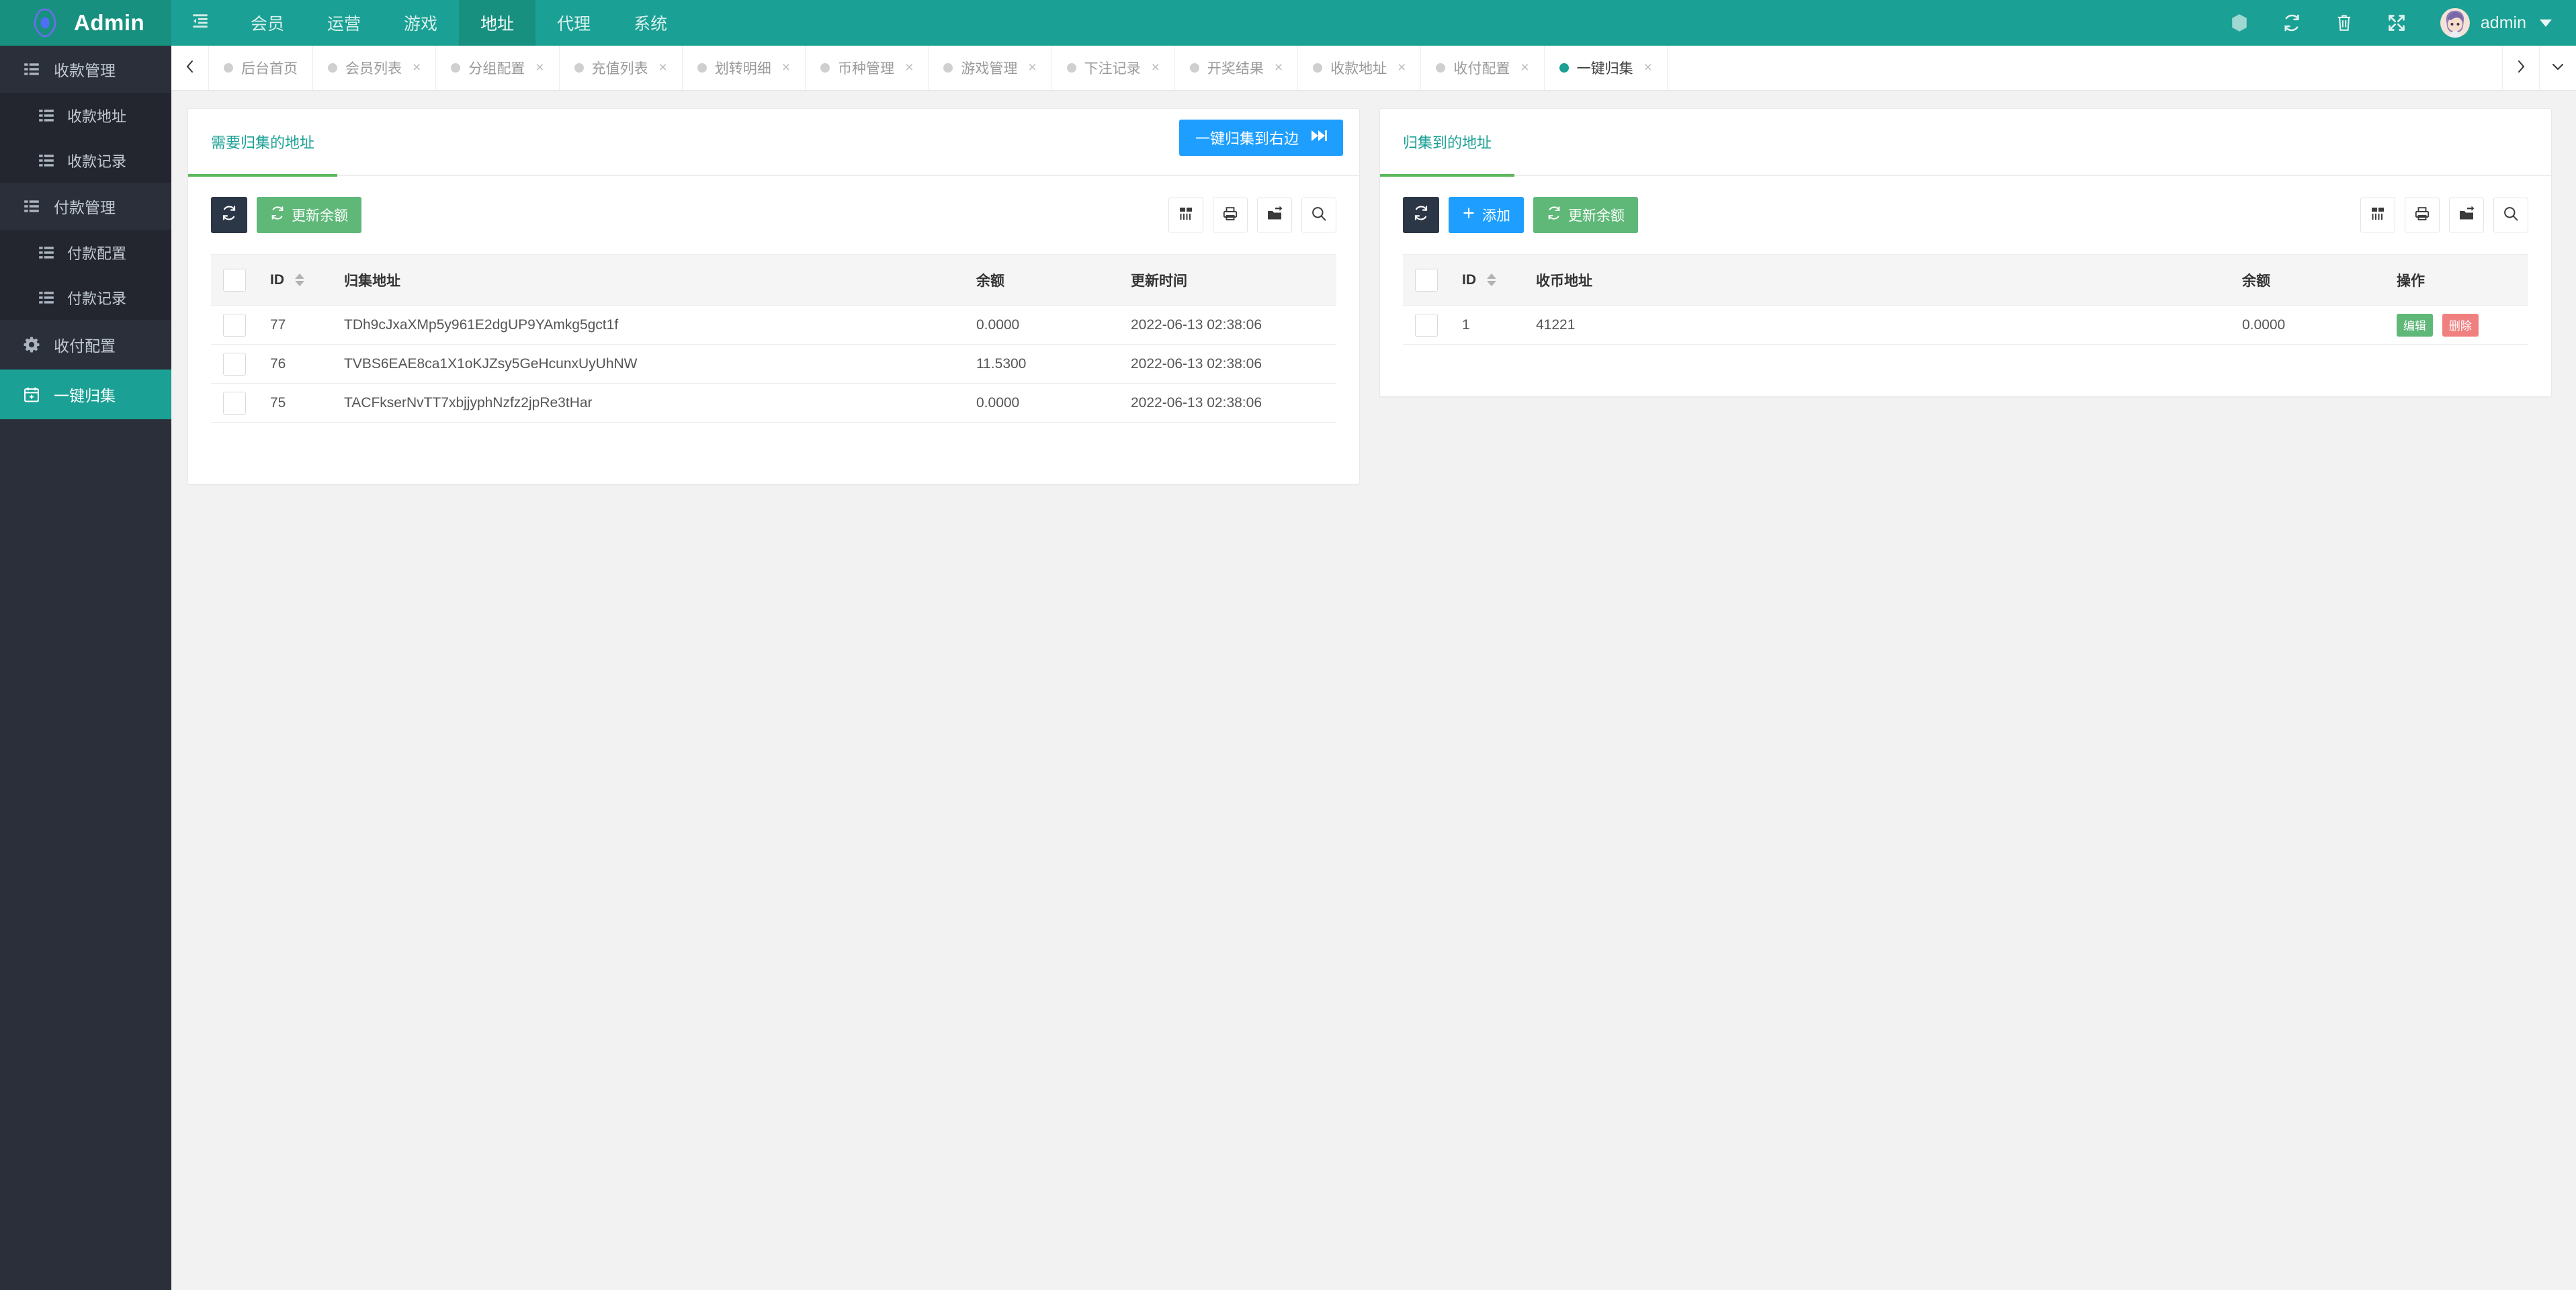  What do you see at coordinates (2520, 68) in the screenshot?
I see `tab-scroll-right-button` at bounding box center [2520, 68].